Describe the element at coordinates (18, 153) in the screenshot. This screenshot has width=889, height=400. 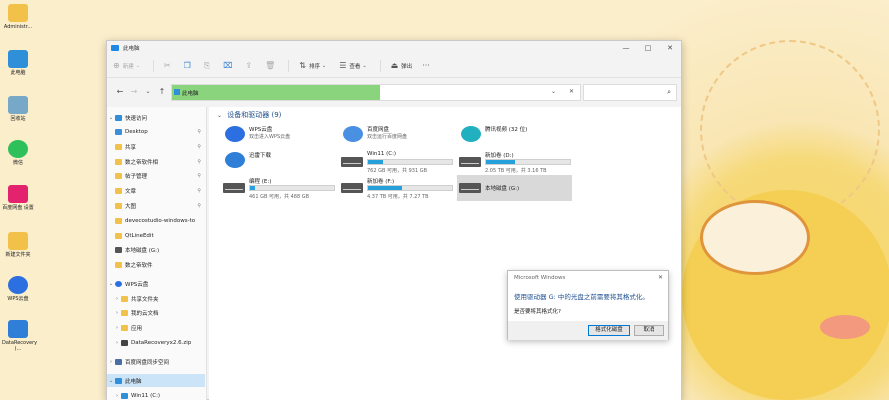
I see `desktop-icon-wechat: 微信` at that location.